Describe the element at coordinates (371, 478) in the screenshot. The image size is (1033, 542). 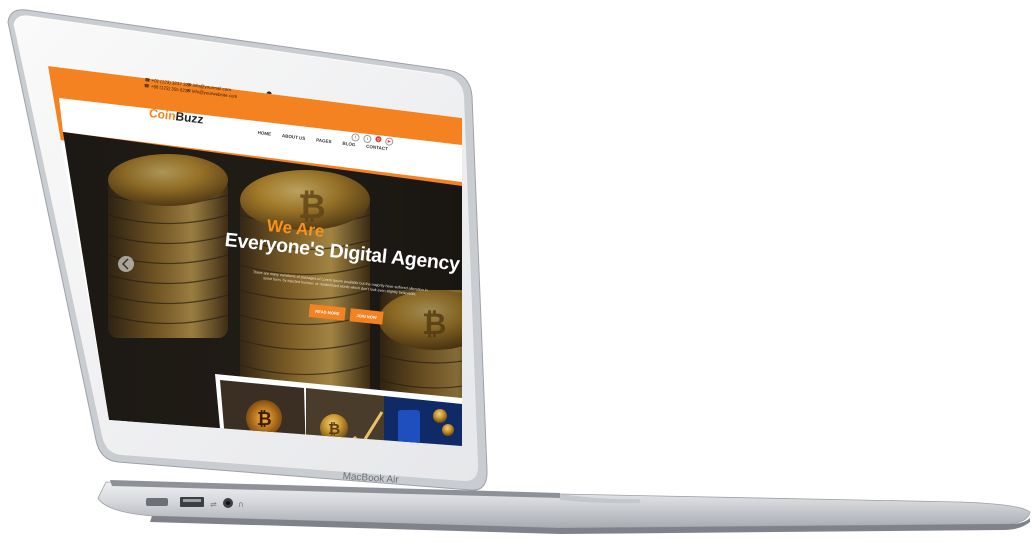
I see `device-model-label: MacBook Air` at that location.